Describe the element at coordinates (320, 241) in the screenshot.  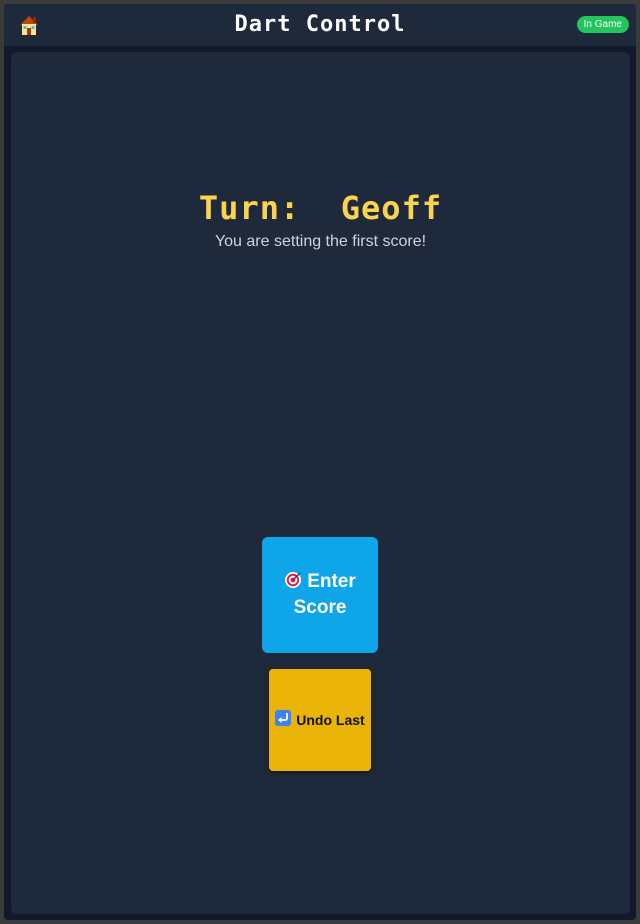
I see `turn-subtext: You are setting the first score!` at that location.